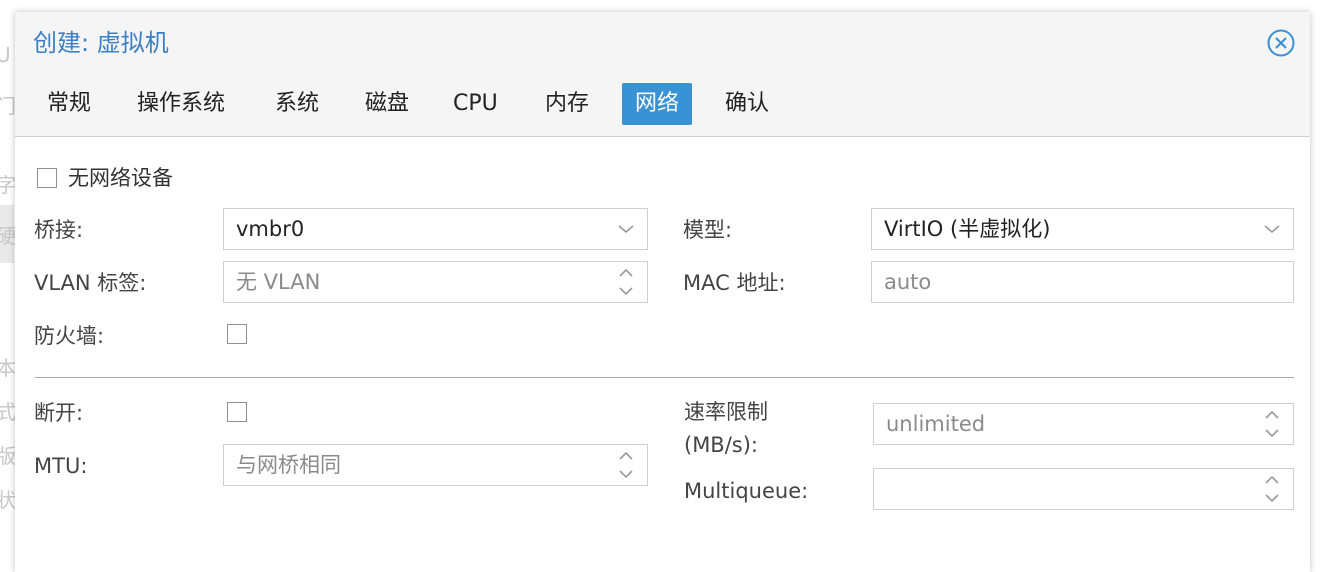 The height and width of the screenshot is (572, 1327). I want to click on disconnect-label: 断开:, so click(59, 413).